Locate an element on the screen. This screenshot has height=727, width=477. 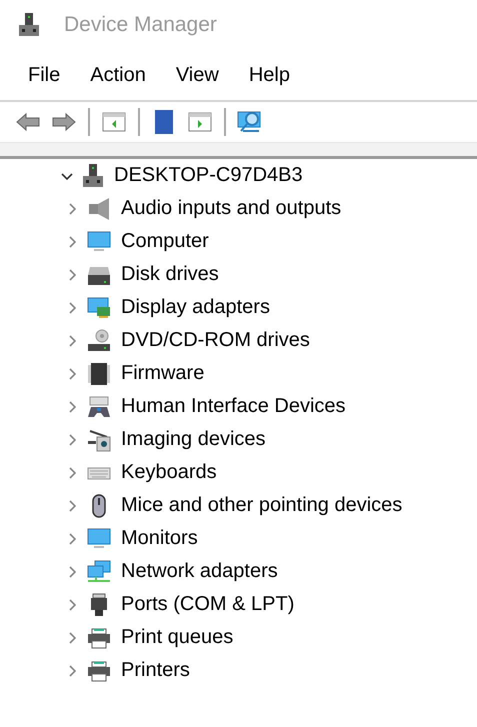
display-card-icon is located at coordinates (99, 308).